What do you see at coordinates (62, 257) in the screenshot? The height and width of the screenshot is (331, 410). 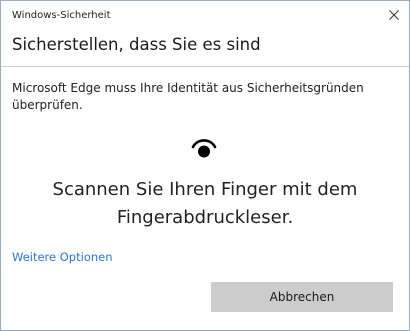 I see `more-options-link: Weitere Optionen` at bounding box center [62, 257].